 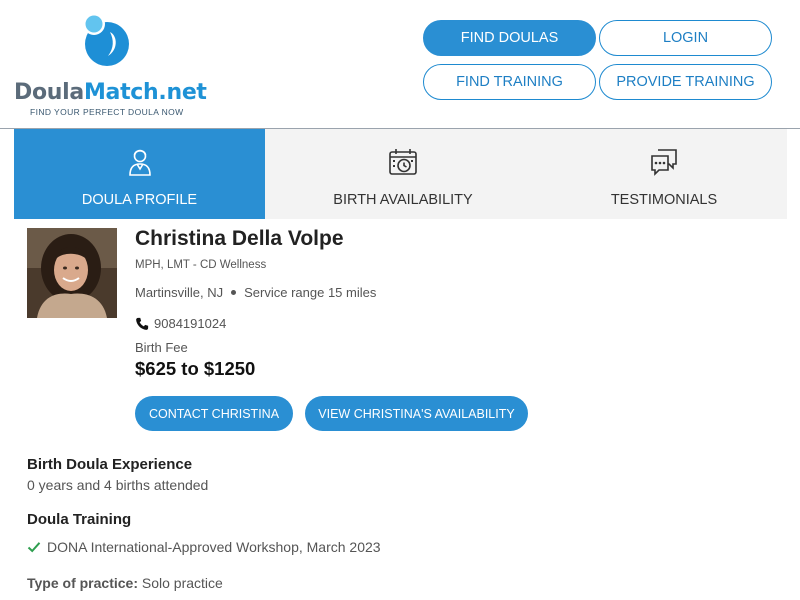 I want to click on training-heading: Doula Training, so click(x=79, y=519).